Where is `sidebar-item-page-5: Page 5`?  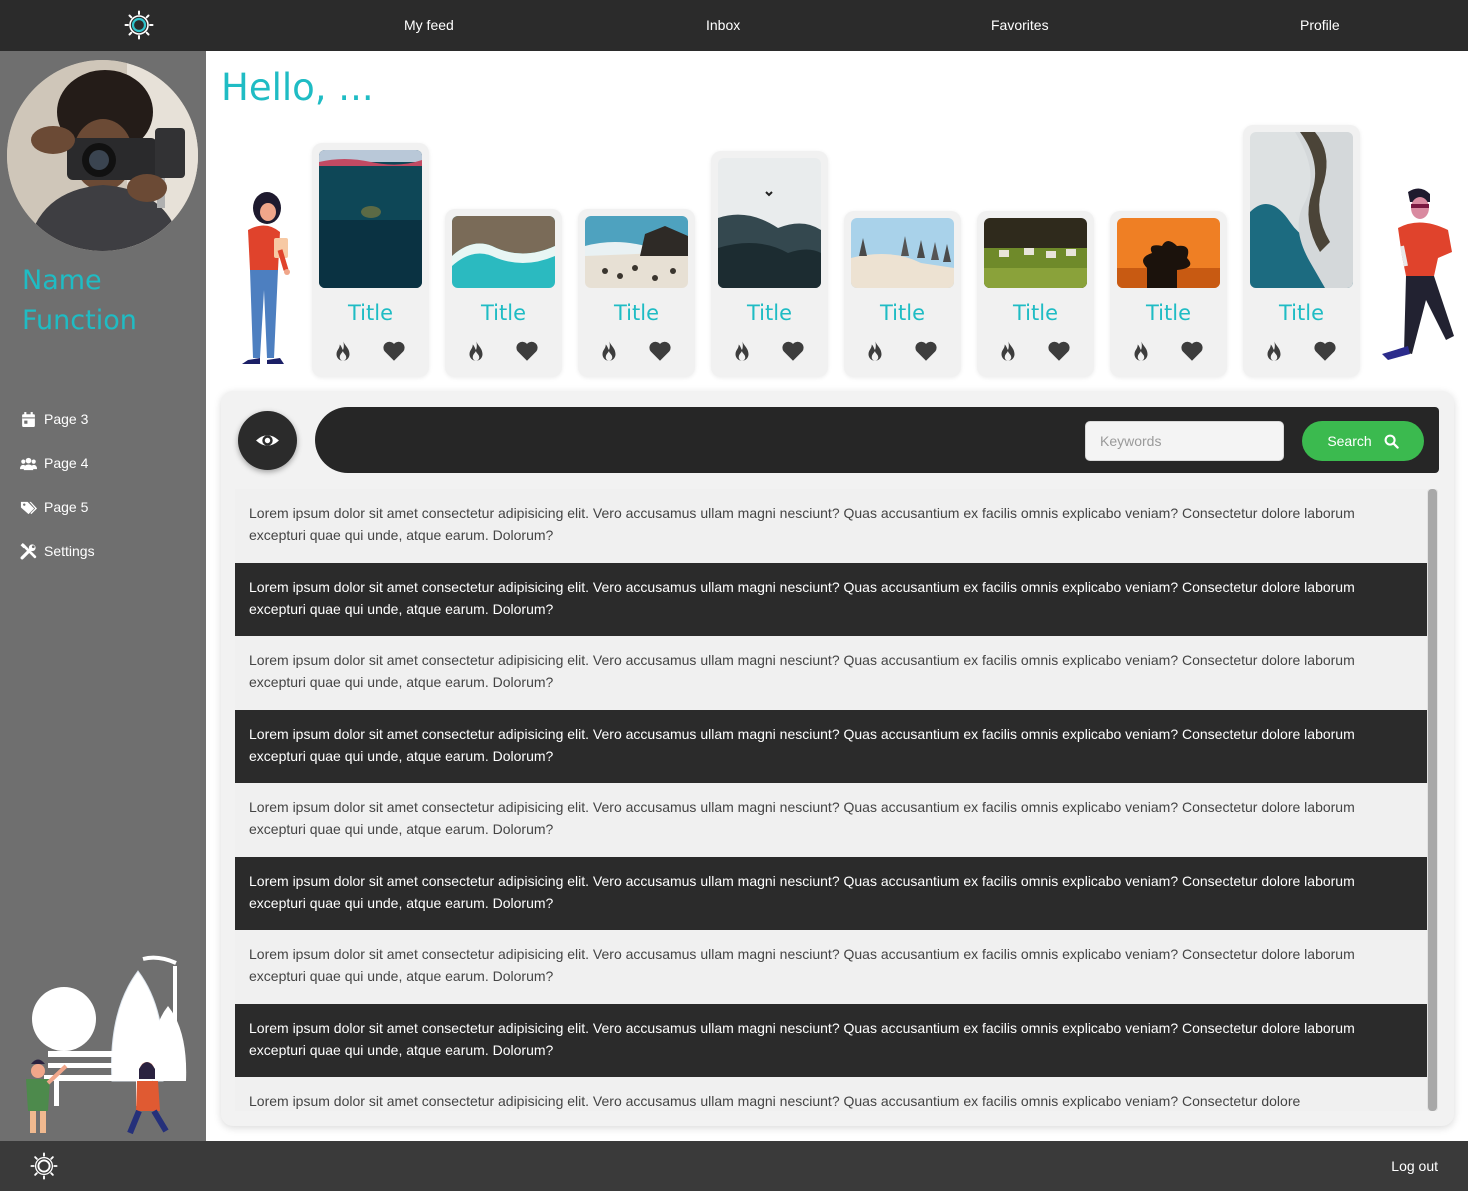 sidebar-item-page-5: Page 5 is located at coordinates (54, 507).